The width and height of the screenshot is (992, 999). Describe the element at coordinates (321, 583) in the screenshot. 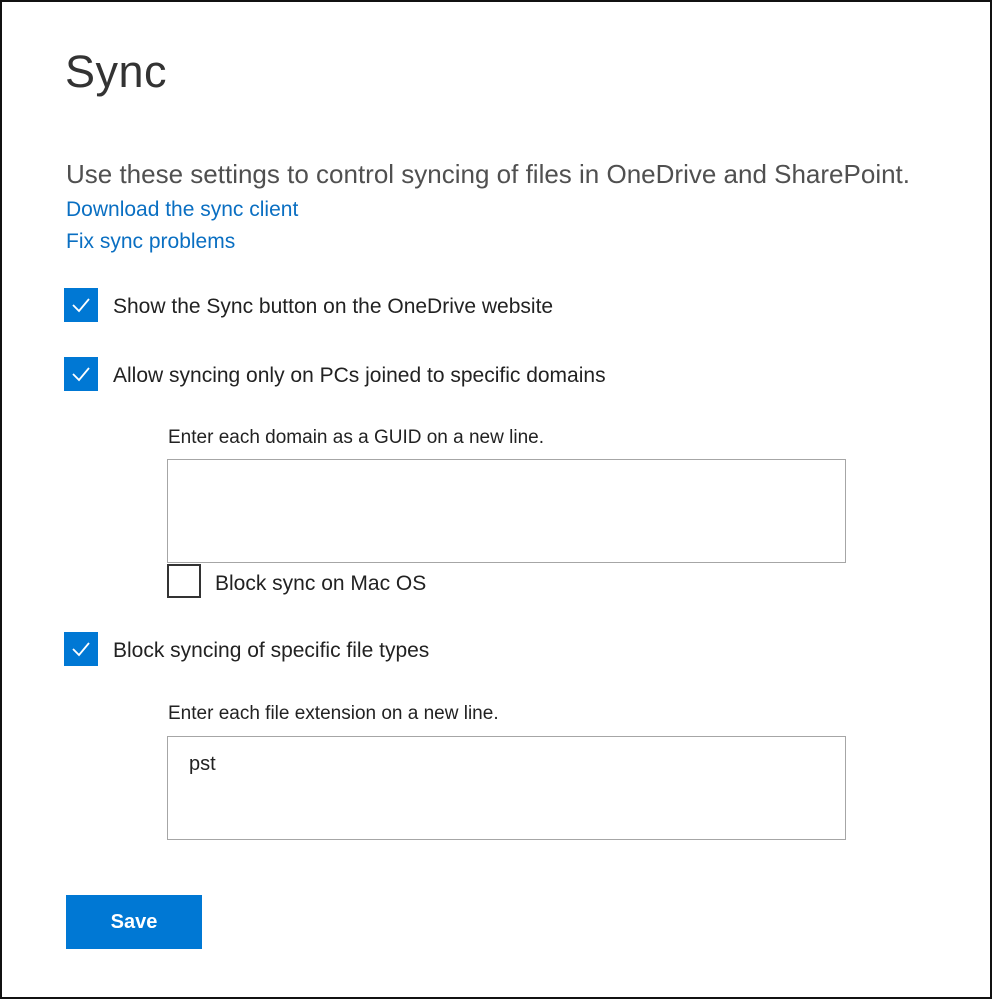

I see `block-mac-label: Block sync on Mac OS` at that location.